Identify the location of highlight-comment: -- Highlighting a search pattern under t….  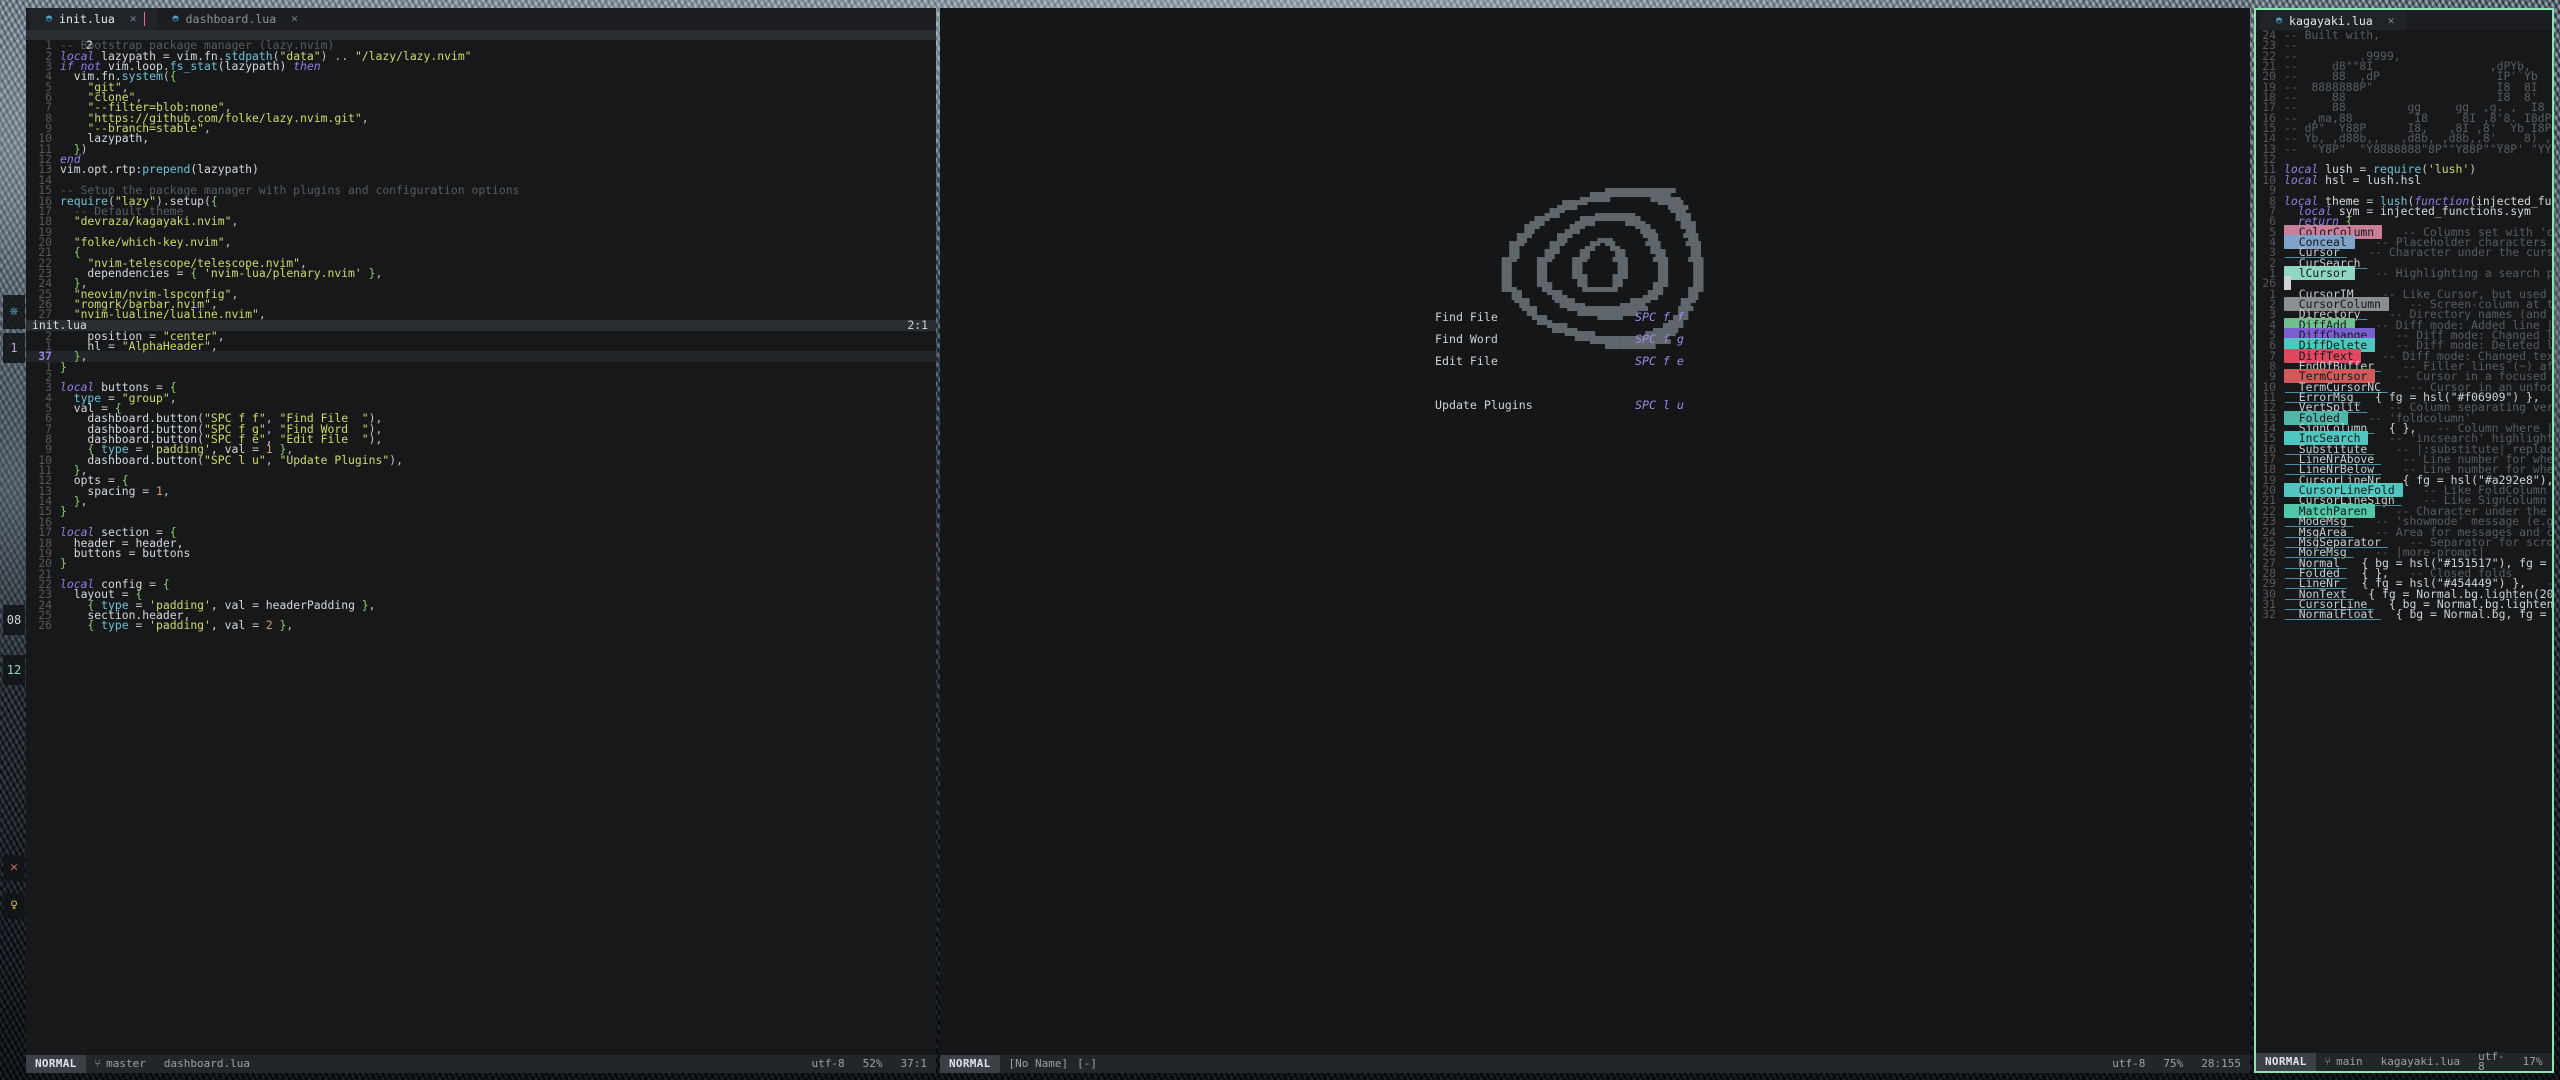
(2463, 272).